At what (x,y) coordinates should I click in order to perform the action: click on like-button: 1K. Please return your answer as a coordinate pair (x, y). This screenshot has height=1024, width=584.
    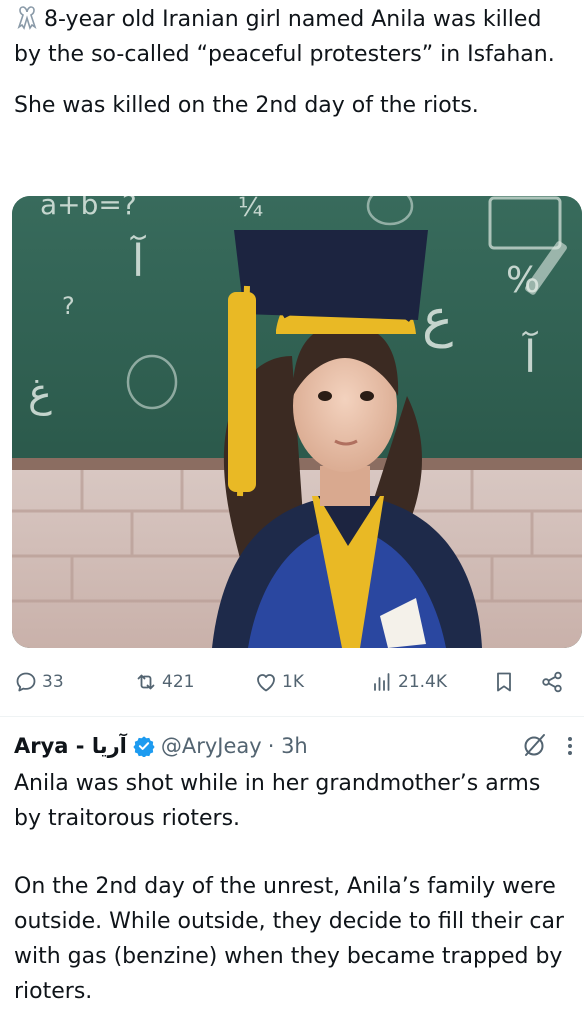
    Looking at the image, I should click on (279, 682).